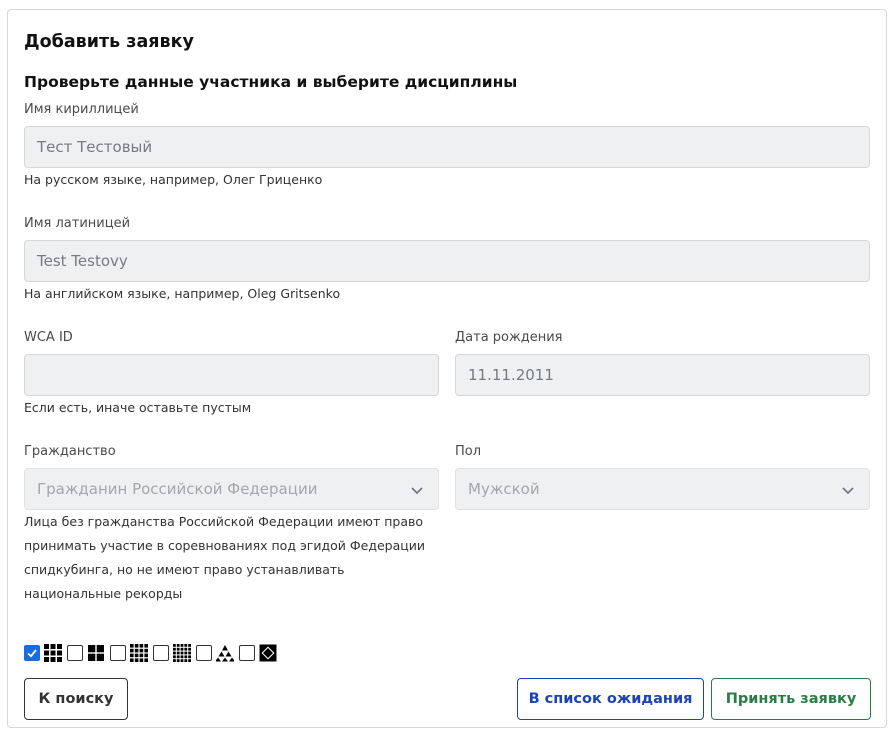 This screenshot has height=737, width=895. Describe the element at coordinates (447, 147) in the screenshot. I see `name-cyrillic-input: Тест Тестовый` at that location.